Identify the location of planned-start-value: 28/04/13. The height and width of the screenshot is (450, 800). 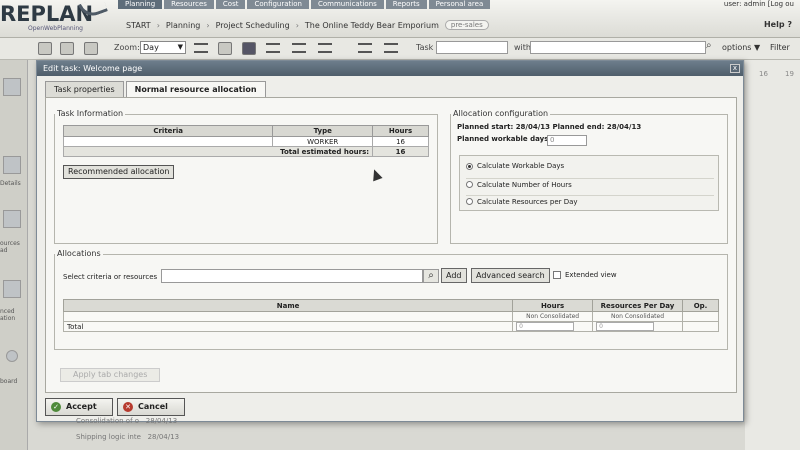
(533, 127).